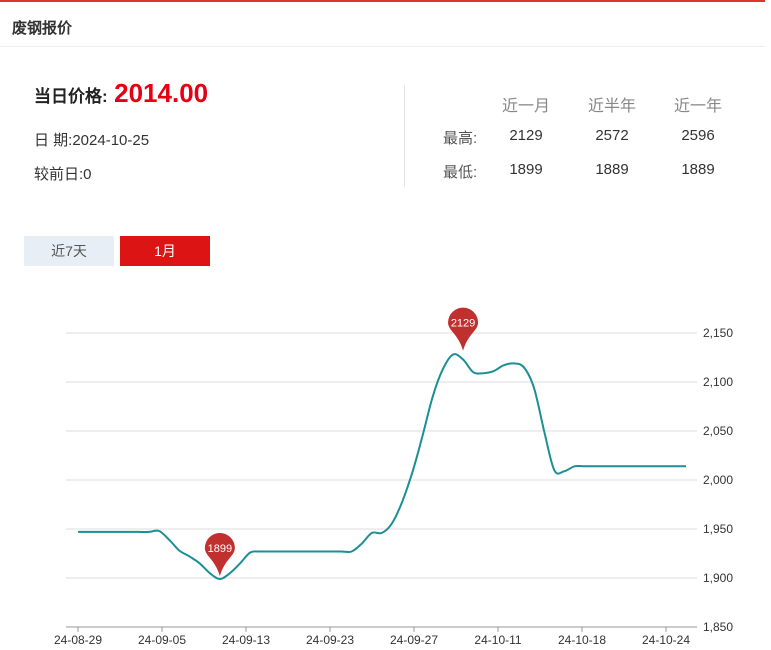 The width and height of the screenshot is (771, 650). What do you see at coordinates (718, 431) in the screenshot?
I see `y-tick-label: 2,050` at bounding box center [718, 431].